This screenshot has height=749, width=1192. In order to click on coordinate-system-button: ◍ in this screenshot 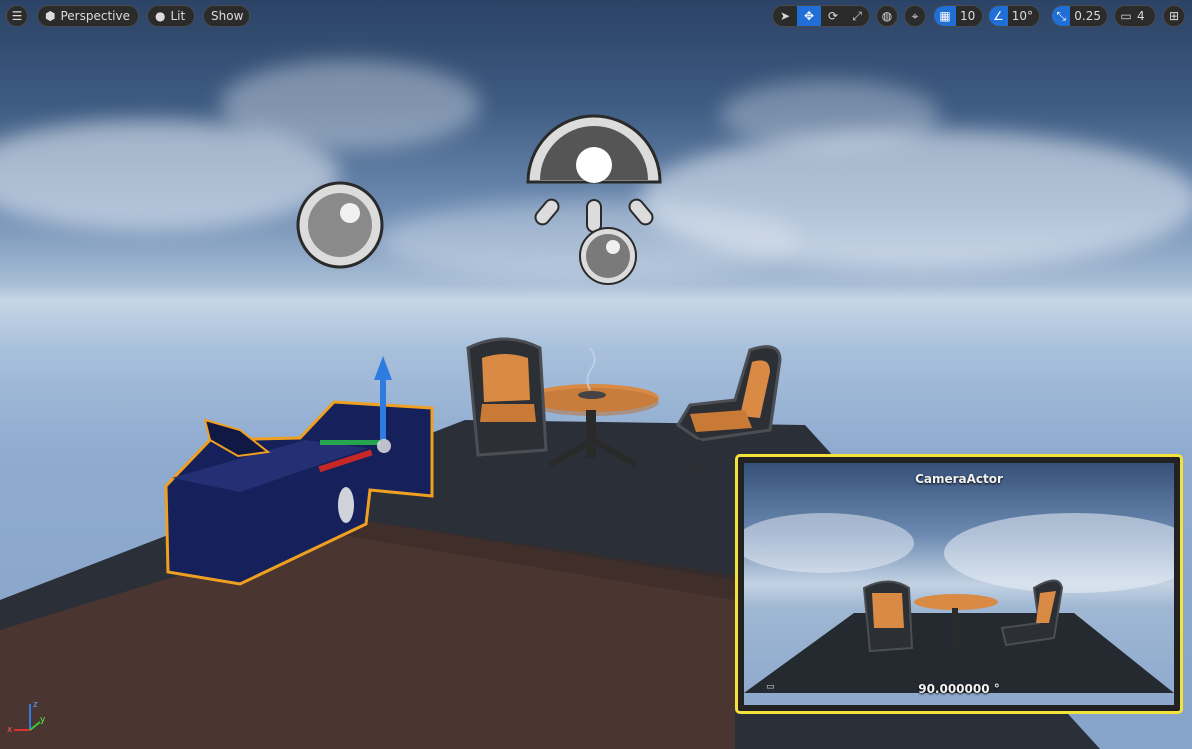, I will do `click(887, 16)`.